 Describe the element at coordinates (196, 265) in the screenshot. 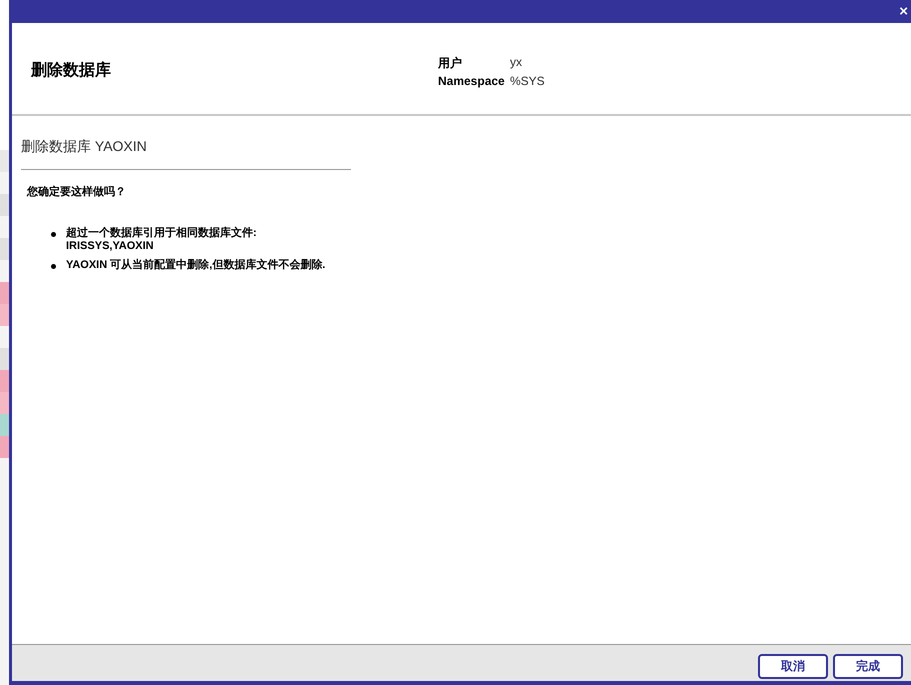

I see `note-text: YAOXIN 可从当前配置中删除,但数据库文件不会删除.` at that location.